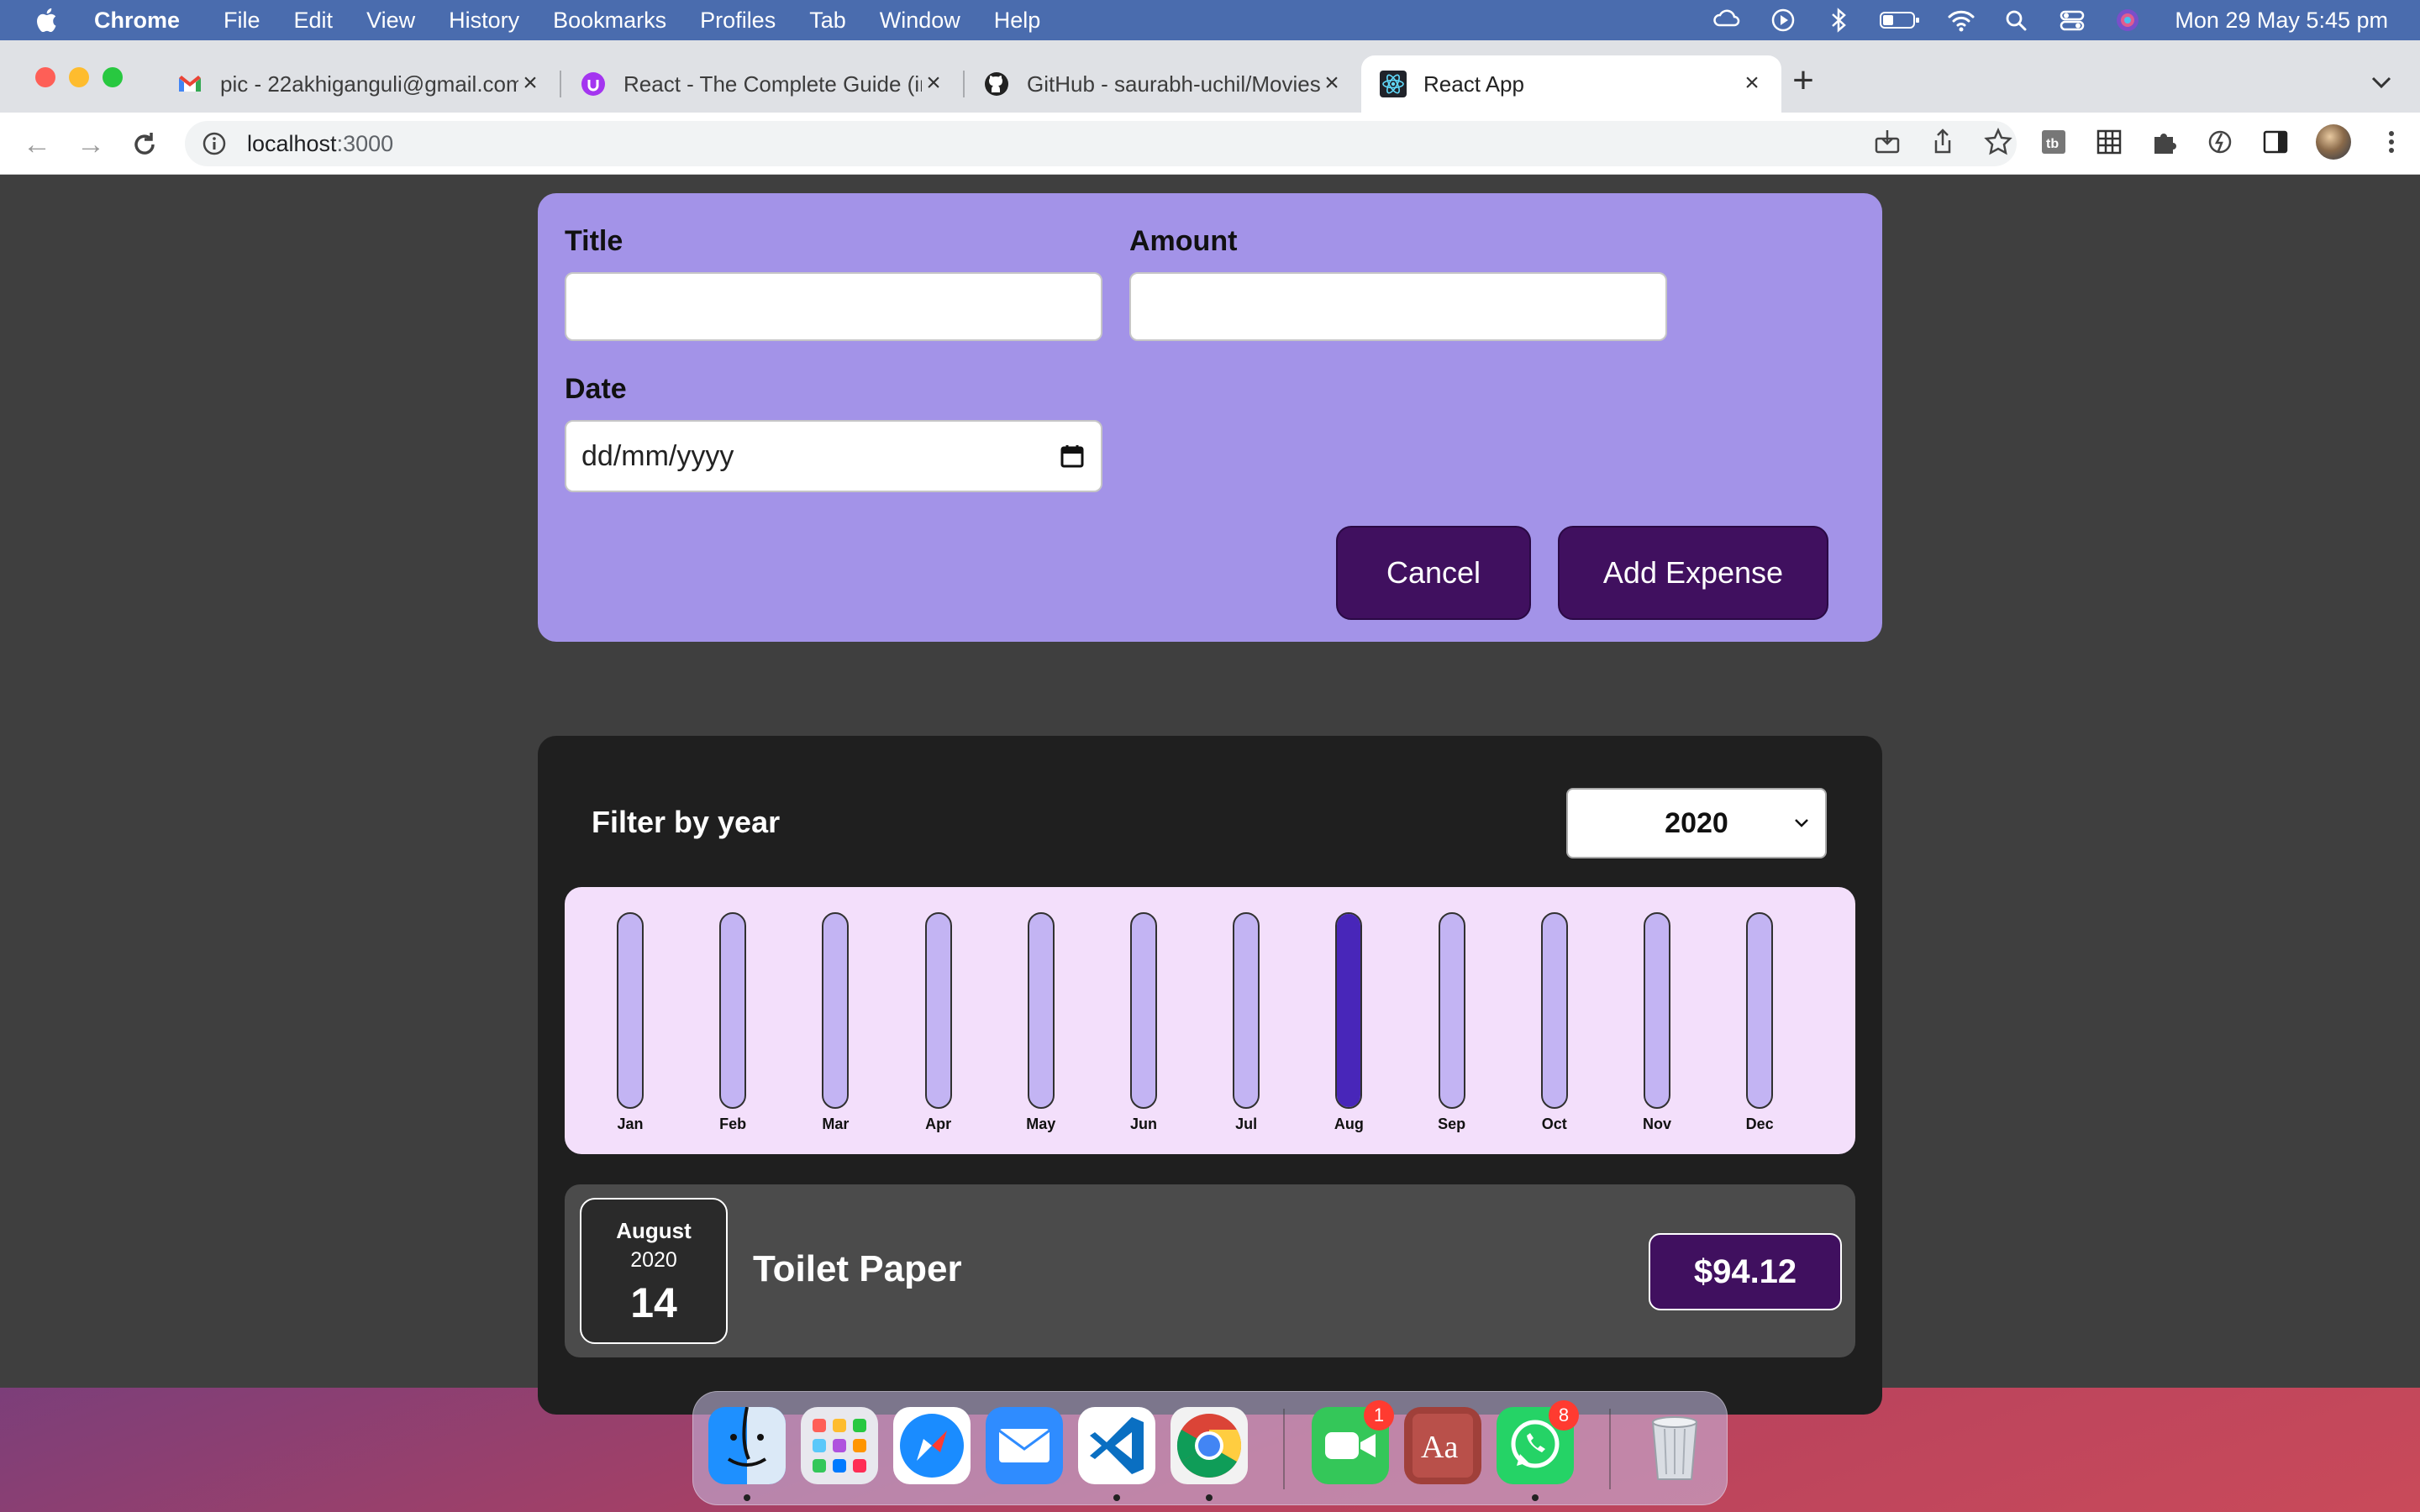 This screenshot has height=1512, width=2420. Describe the element at coordinates (2164, 142) in the screenshot. I see `extensions-puzzle-icon` at that location.